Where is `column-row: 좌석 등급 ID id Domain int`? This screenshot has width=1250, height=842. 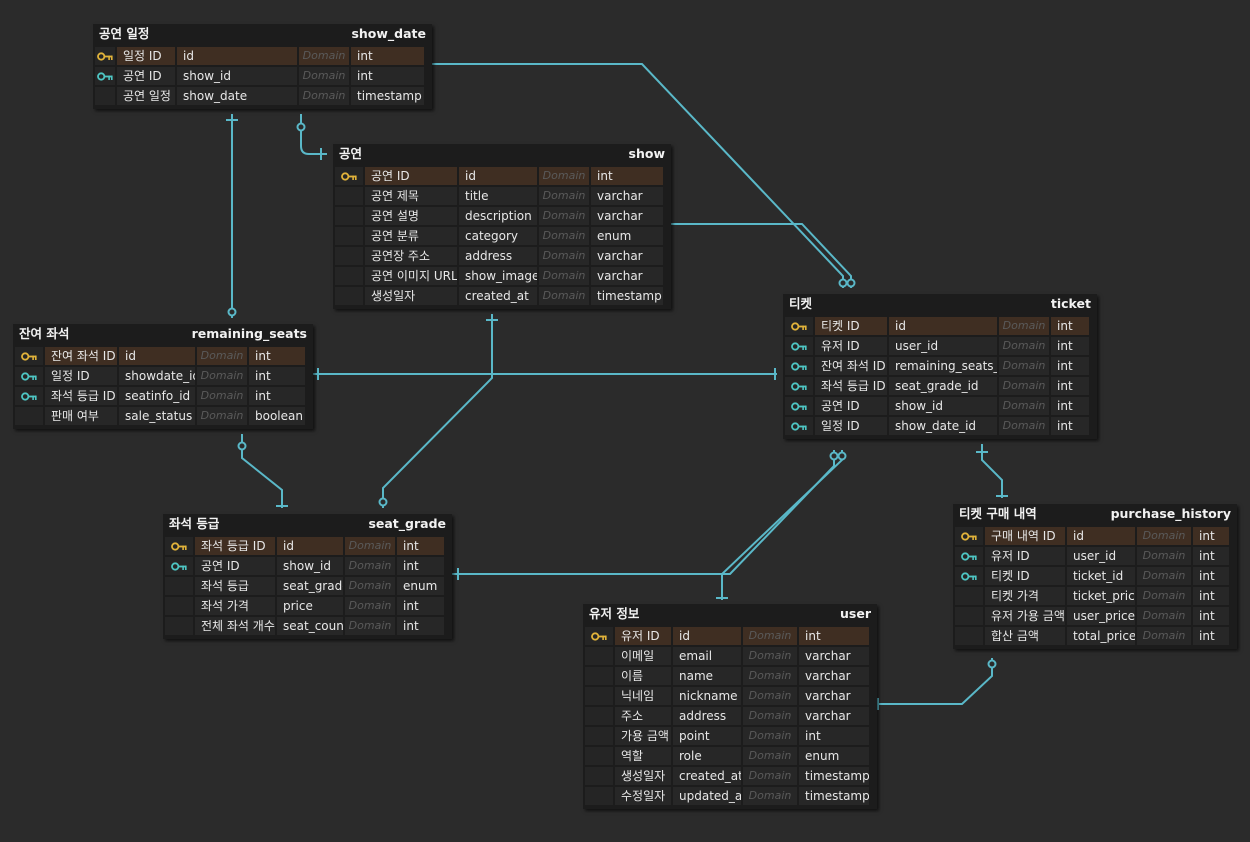 column-row: 좌석 등급 ID id Domain int is located at coordinates (305, 547).